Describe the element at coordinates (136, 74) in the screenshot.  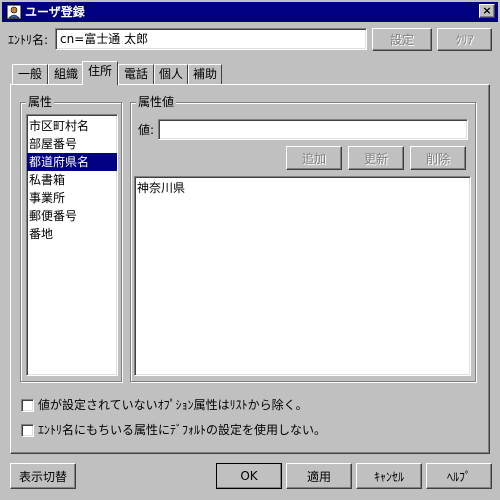
I see `tab-phone: 電話` at that location.